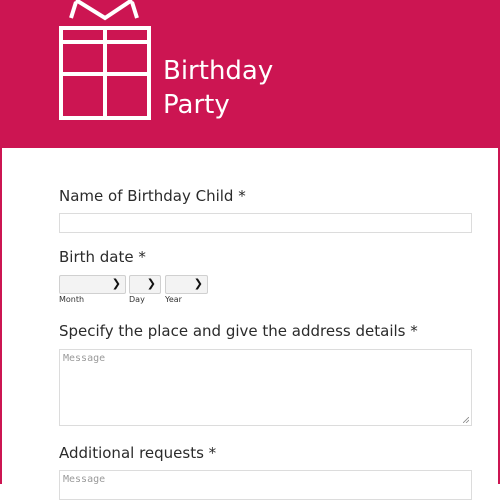  What do you see at coordinates (1, 316) in the screenshot?
I see `left-border` at bounding box center [1, 316].